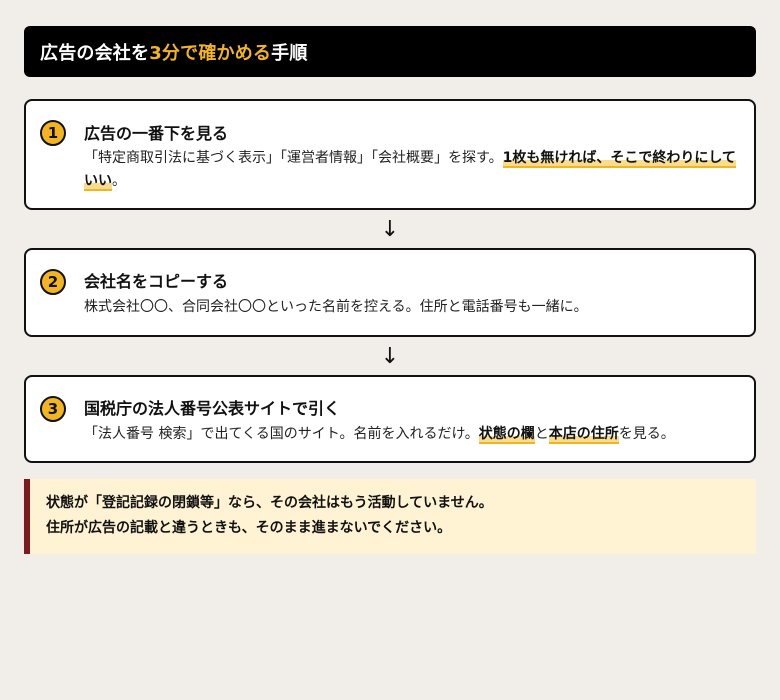 This screenshot has width=780, height=700. I want to click on warning-line-1: 状態が「登記記録の閉鎖等」なら、その会社はもう活動していません。, so click(269, 503).